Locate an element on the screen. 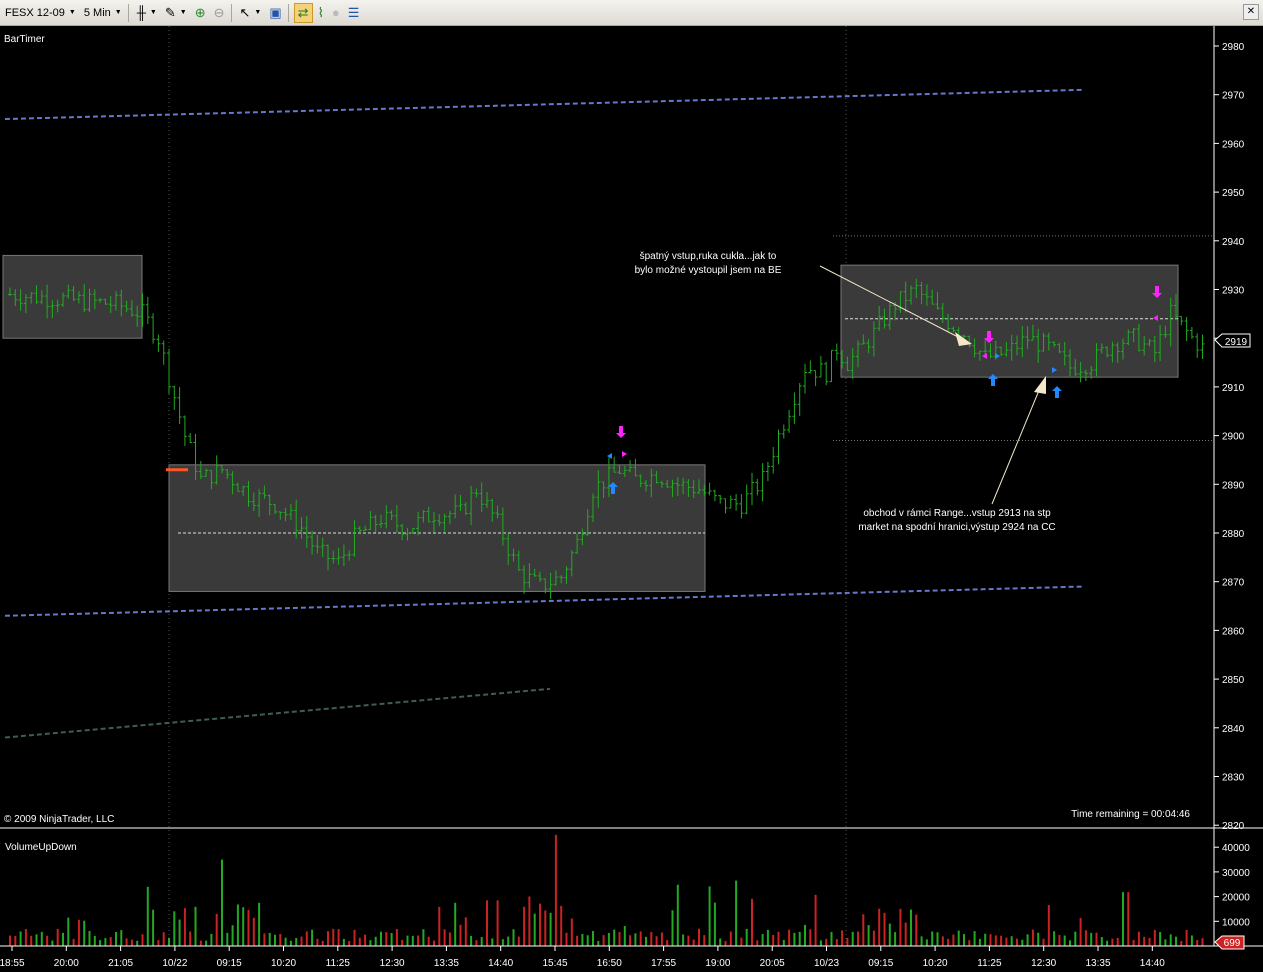  zoom-out-button: ⊖ is located at coordinates (219, 13).